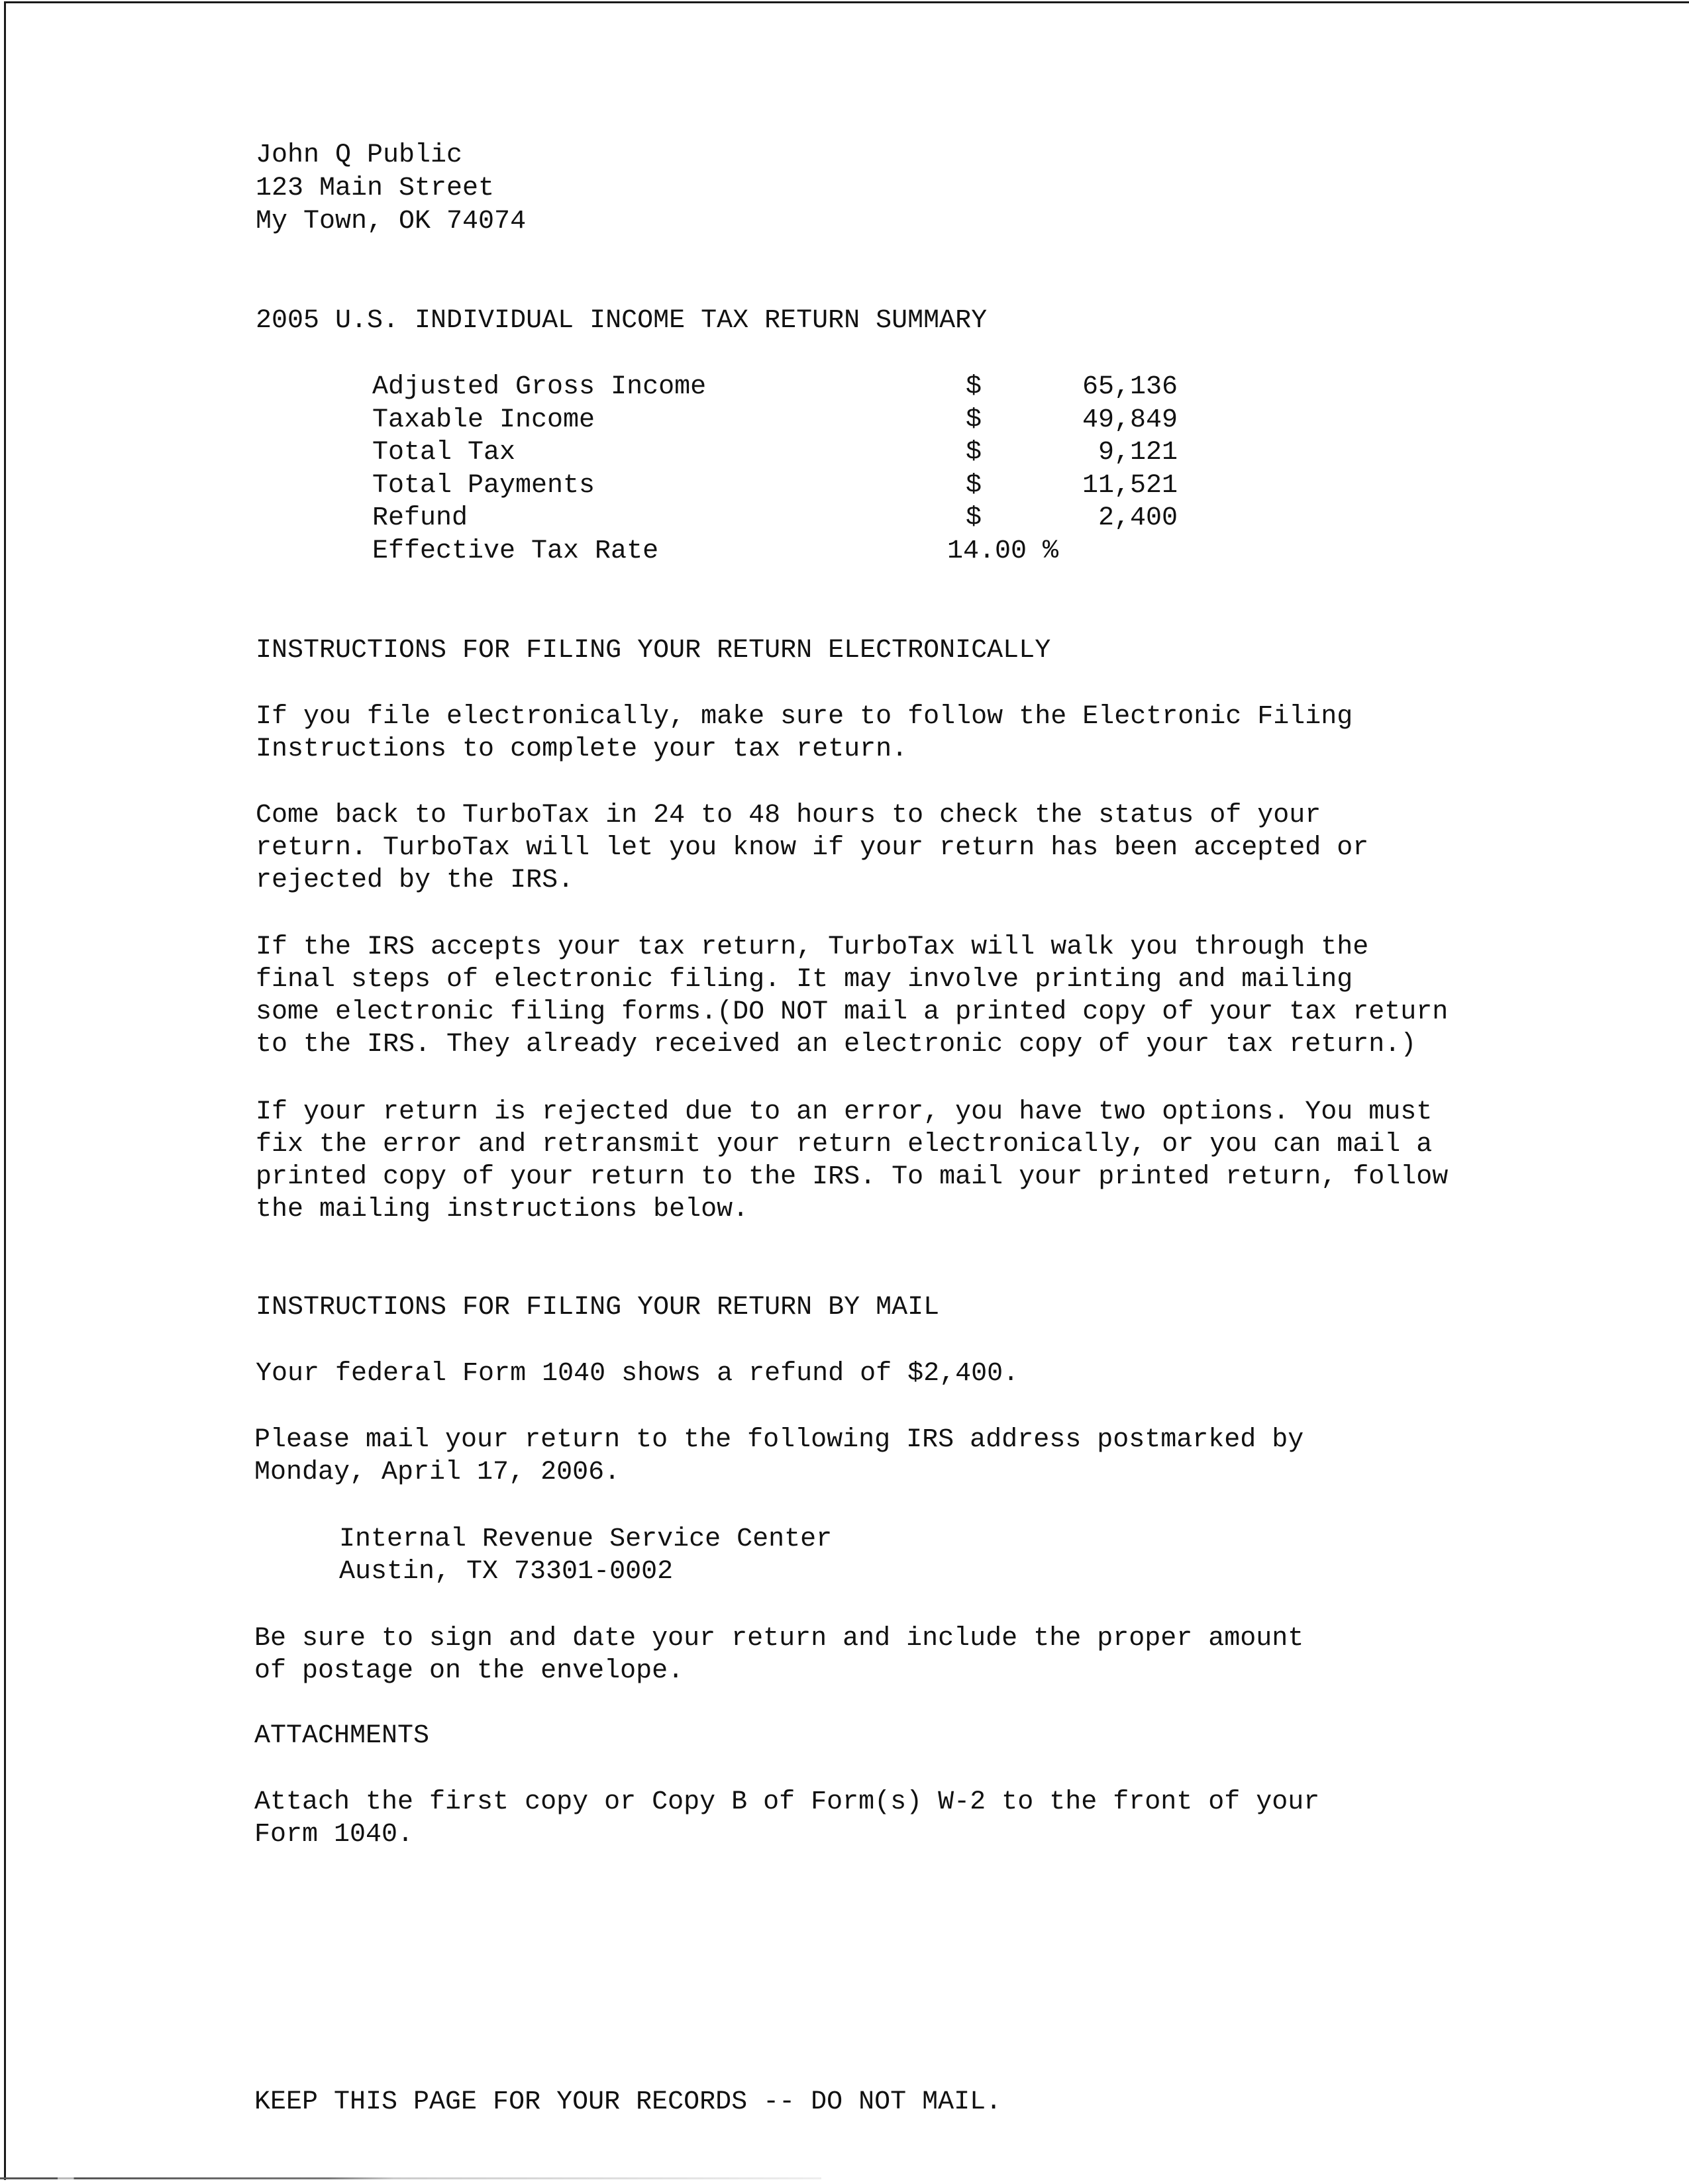  I want to click on paragraph-line: the mailing instructions below., so click(502, 1209).